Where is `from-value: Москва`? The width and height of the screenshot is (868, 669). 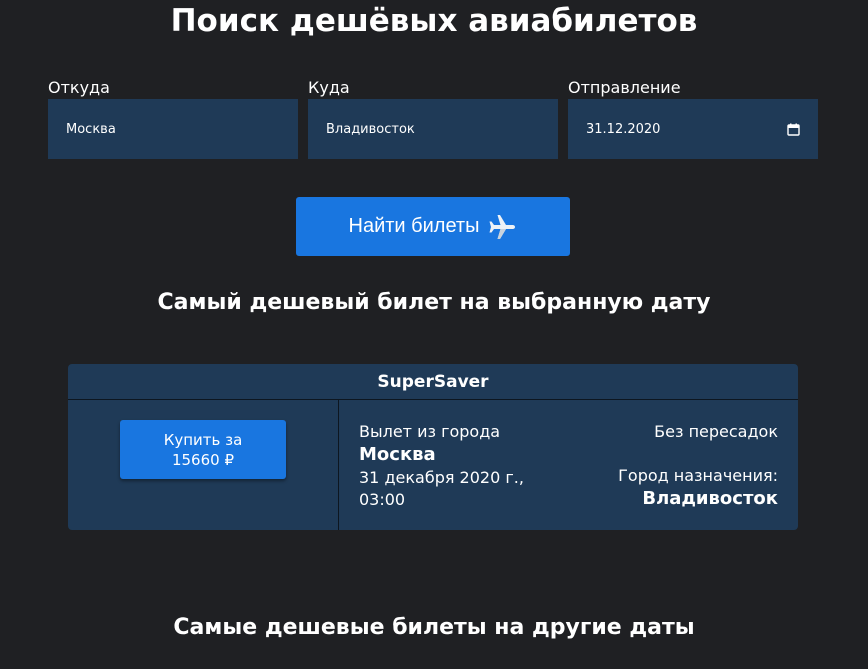 from-value: Москва is located at coordinates (91, 129).